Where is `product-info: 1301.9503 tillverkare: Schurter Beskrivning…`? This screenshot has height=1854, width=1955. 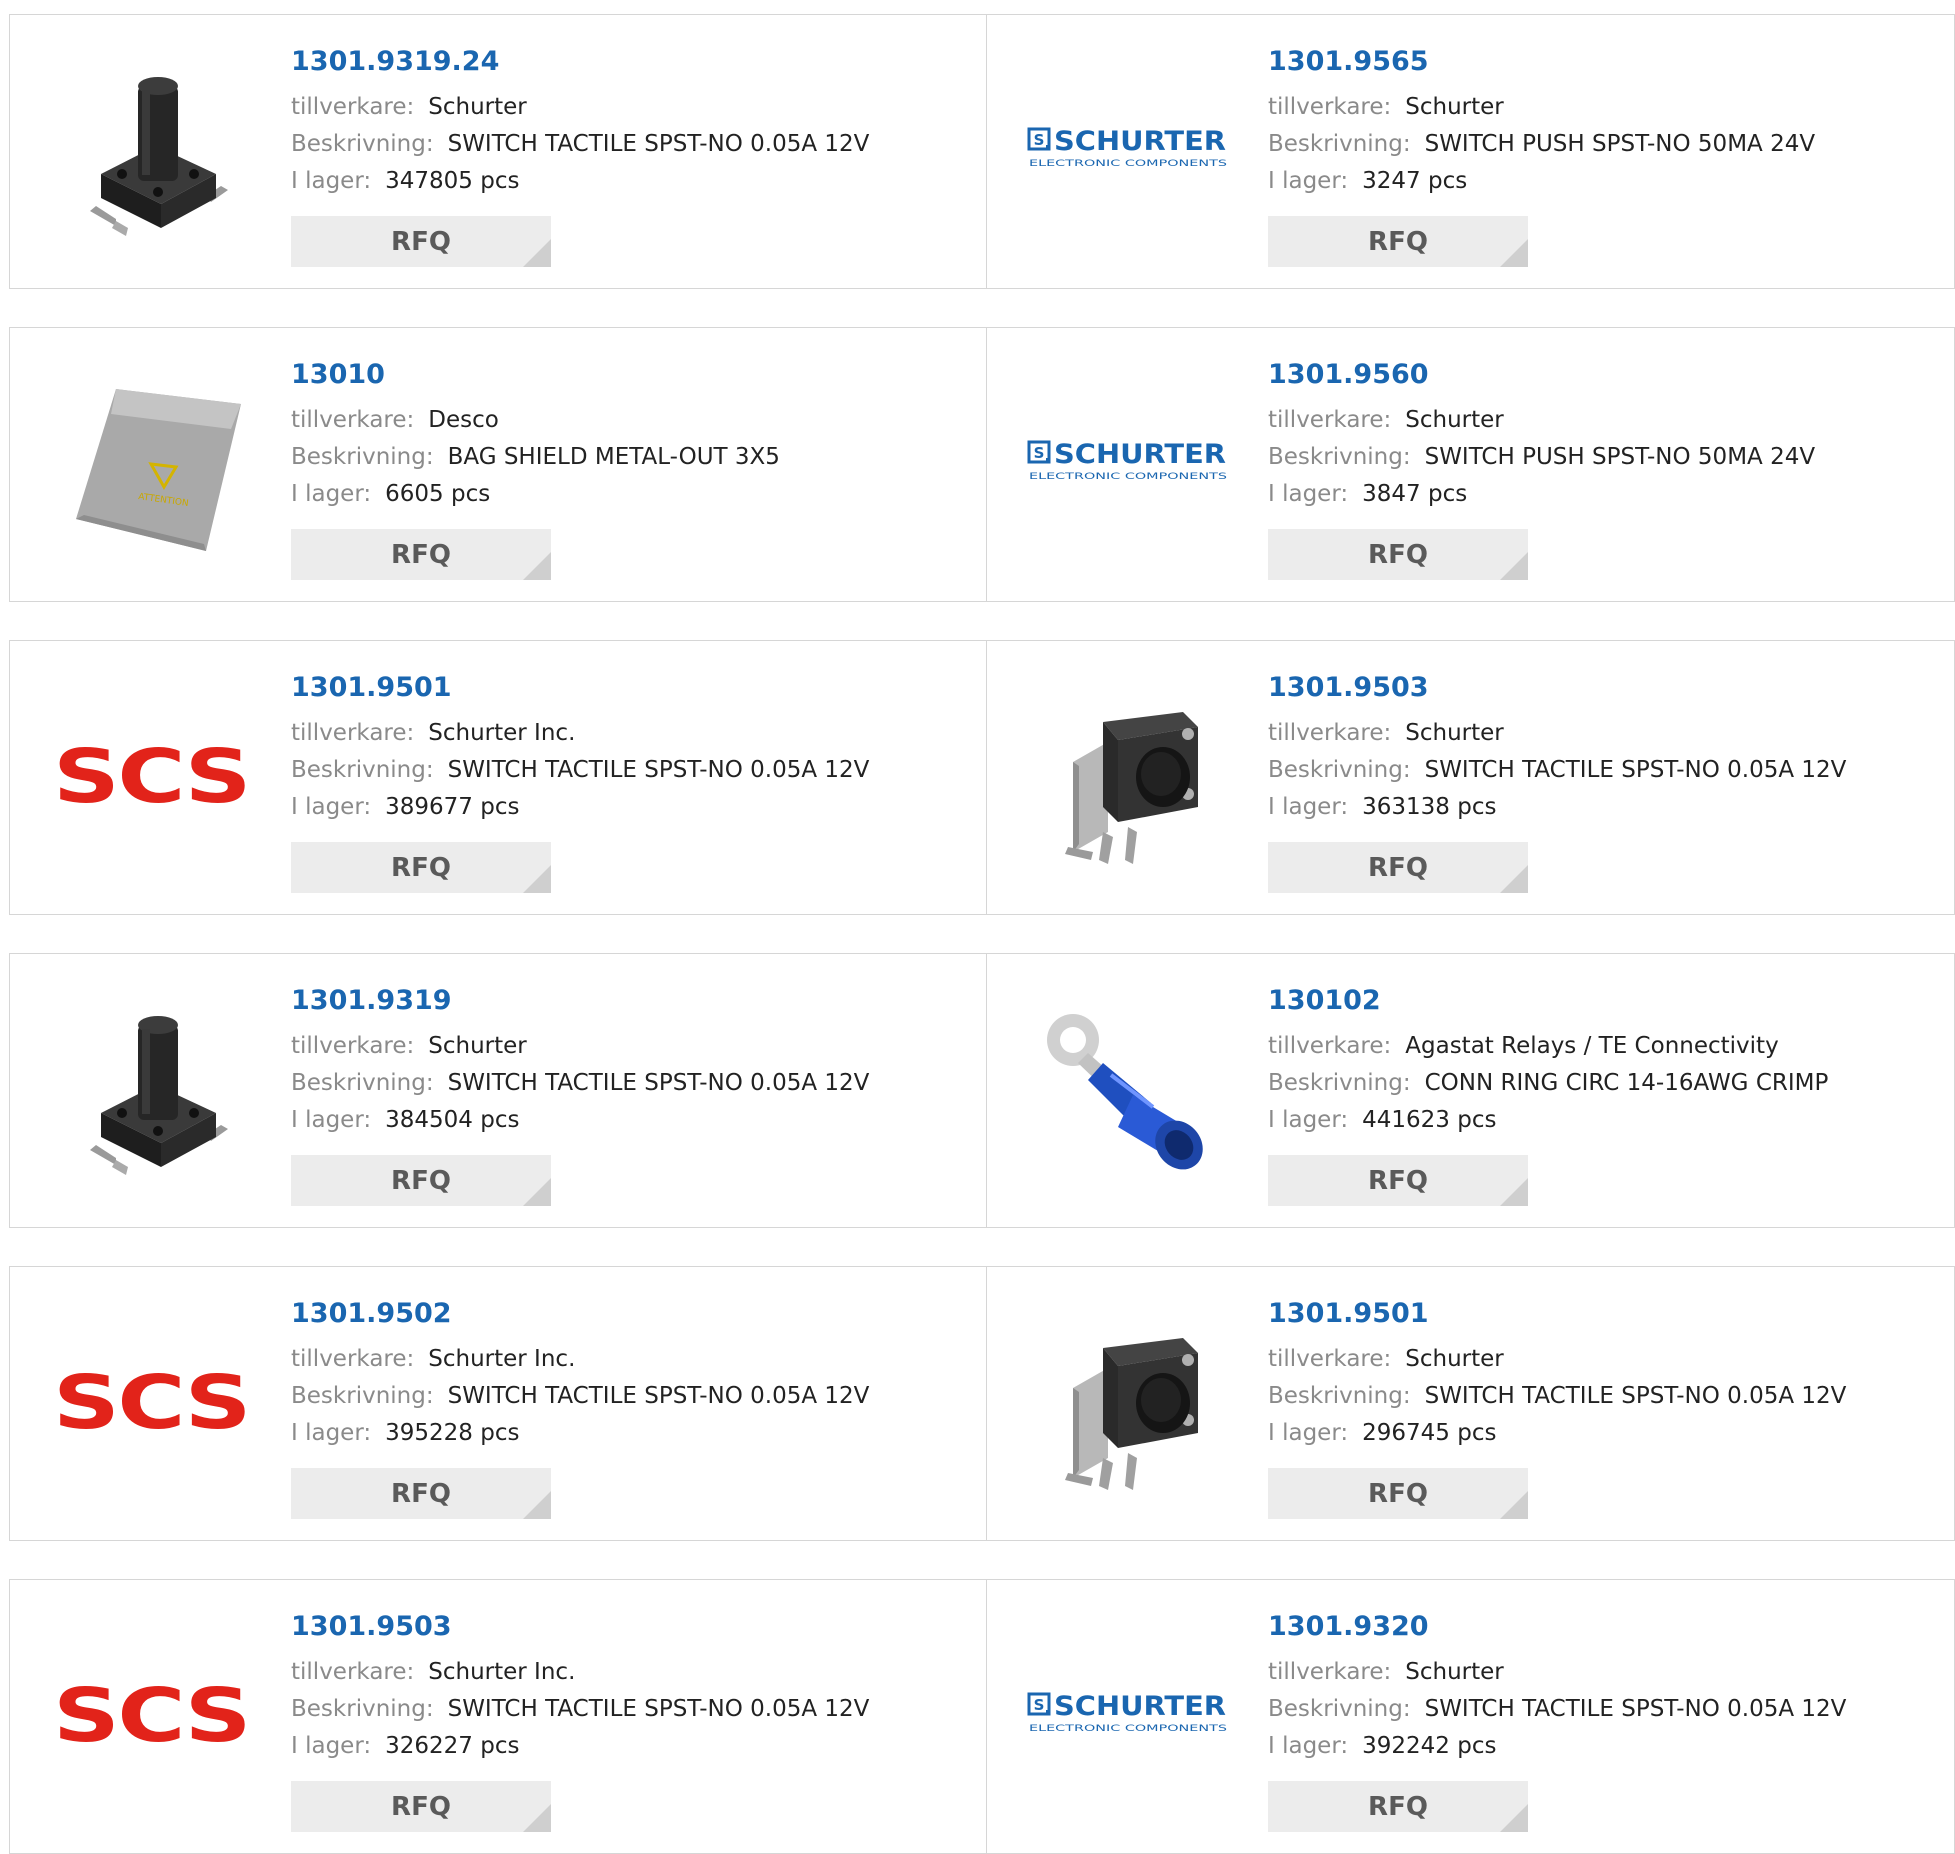
product-info: 1301.9503 tillverkare: Schurter Beskrivning… is located at coordinates (1606, 748).